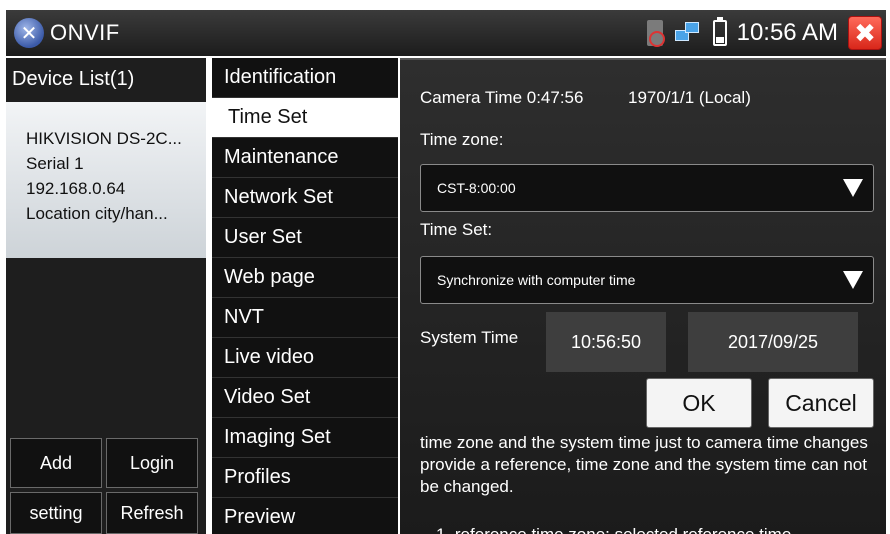 This screenshot has width=890, height=534. Describe the element at coordinates (305, 398) in the screenshot. I see `menu-item-video-set: Video Set` at that location.